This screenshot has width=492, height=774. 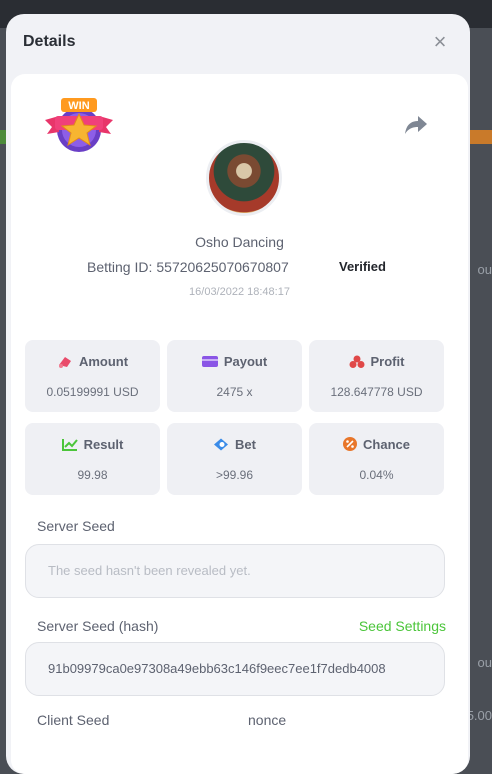 What do you see at coordinates (416, 125) in the screenshot?
I see `share-arrow-icon` at bounding box center [416, 125].